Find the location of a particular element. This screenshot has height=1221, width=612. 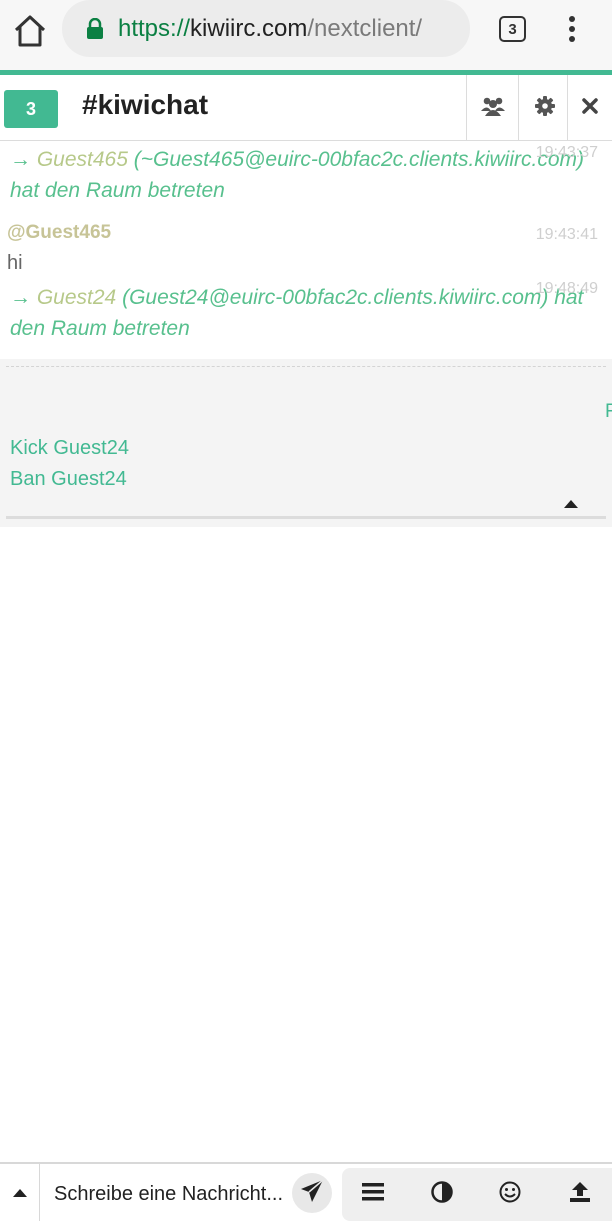

menu-button is located at coordinates (373, 1194).